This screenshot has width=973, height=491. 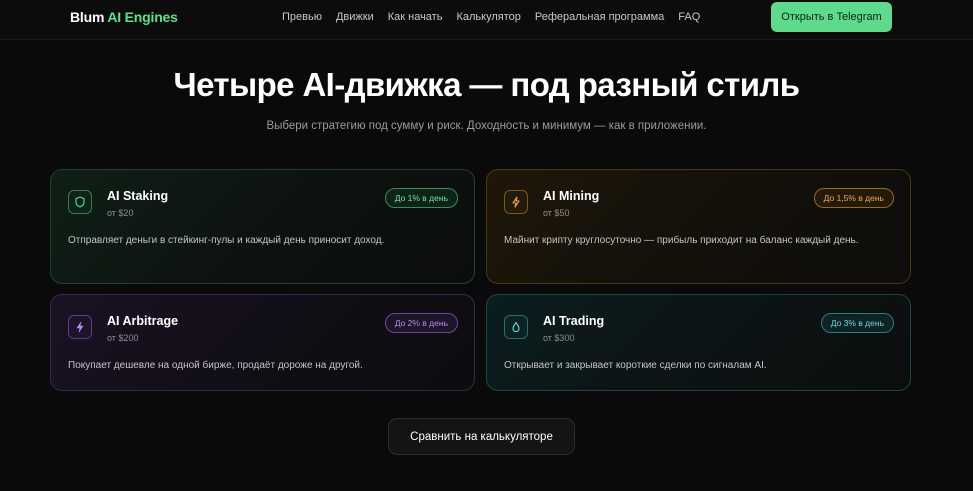 I want to click on page-title: Четыре AI-движка — под разный стиль, so click(x=487, y=84).